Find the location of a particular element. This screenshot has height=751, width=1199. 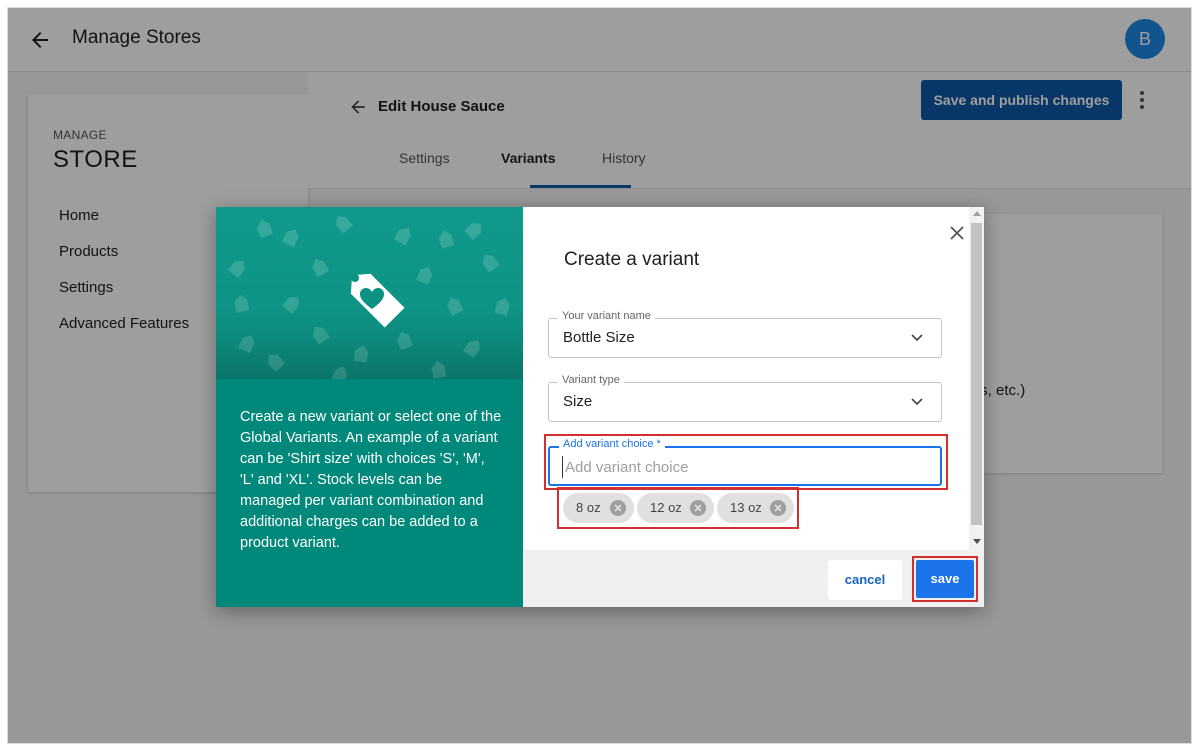

hero-banner is located at coordinates (369, 293).